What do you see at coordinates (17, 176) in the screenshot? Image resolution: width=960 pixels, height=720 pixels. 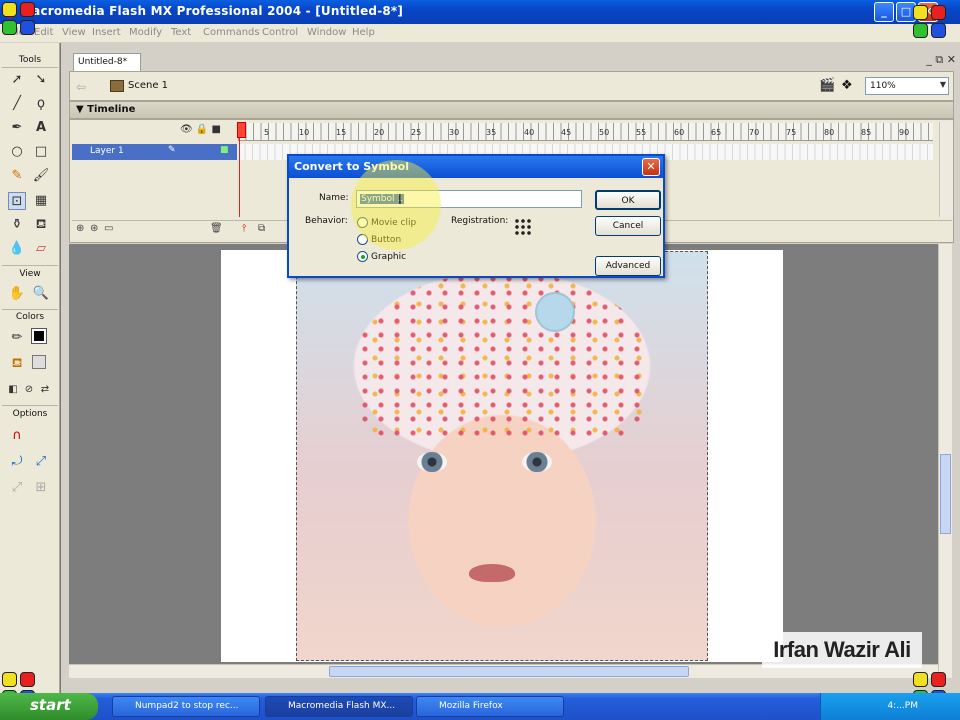 I see `pencil-tool-icon: ✎` at bounding box center [17, 176].